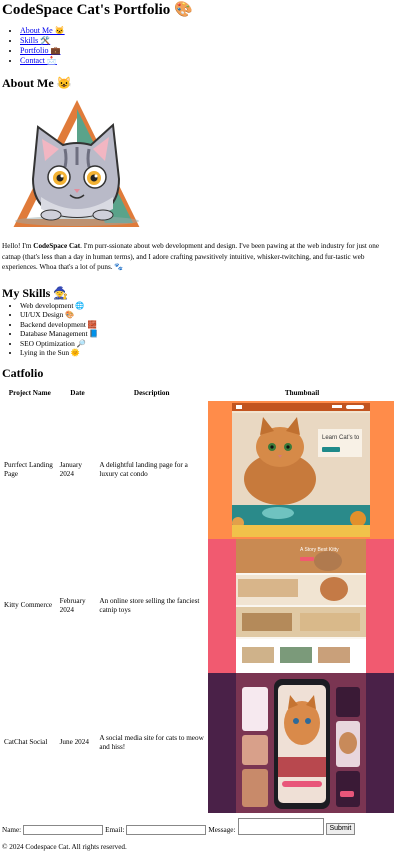  I want to click on project-thumbnail-cell: A Story Best Kitty, so click(302, 605).